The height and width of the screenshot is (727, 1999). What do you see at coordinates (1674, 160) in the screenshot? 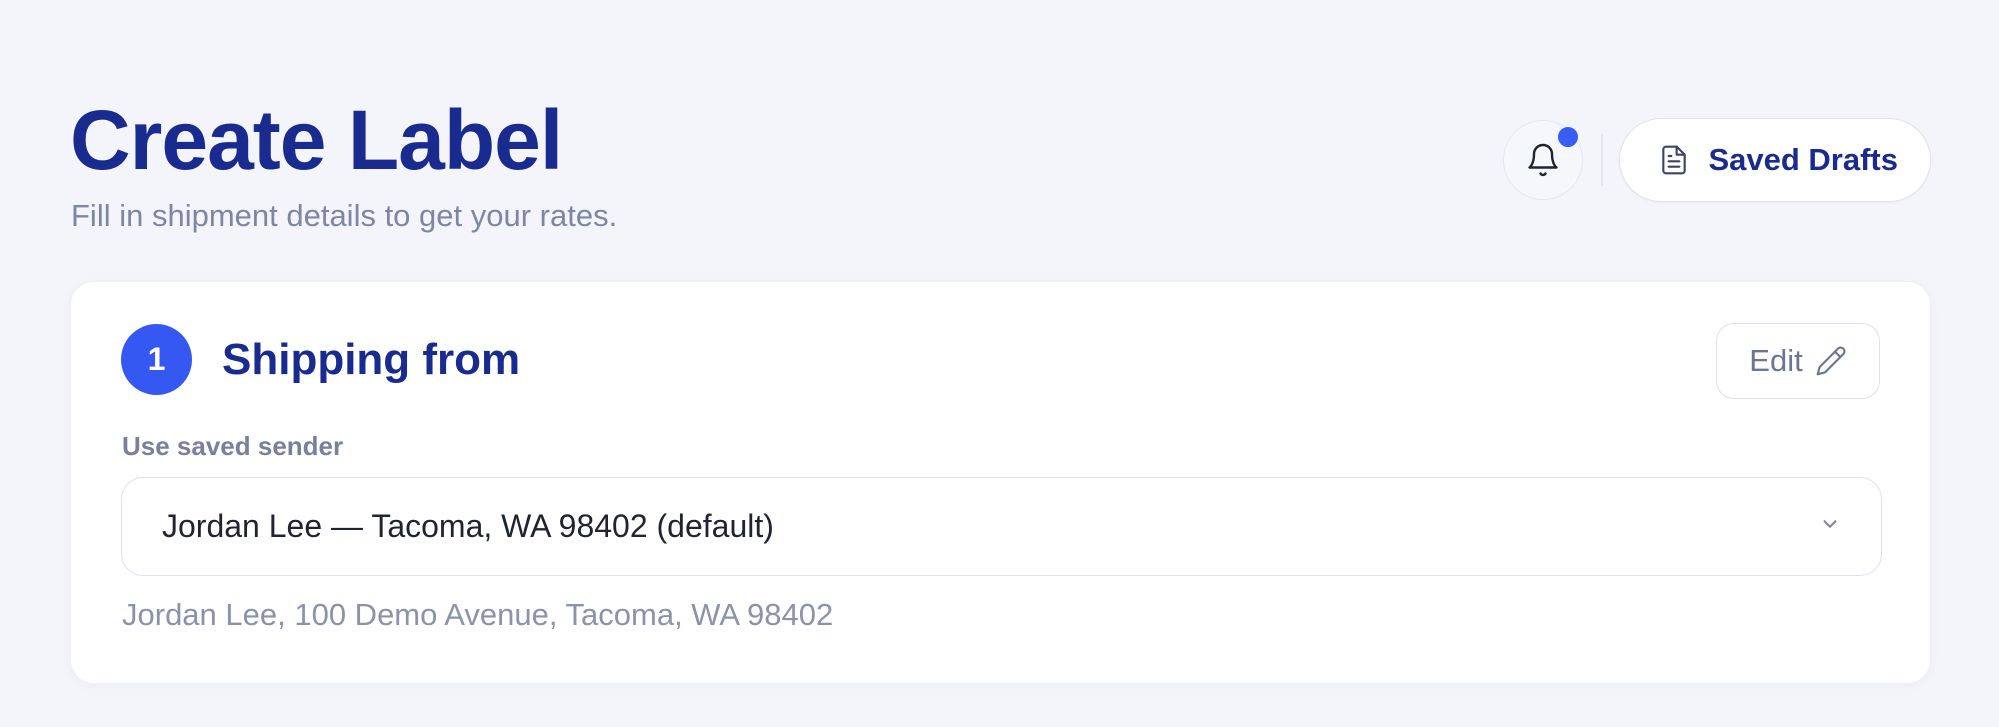
I see `document-icon` at bounding box center [1674, 160].